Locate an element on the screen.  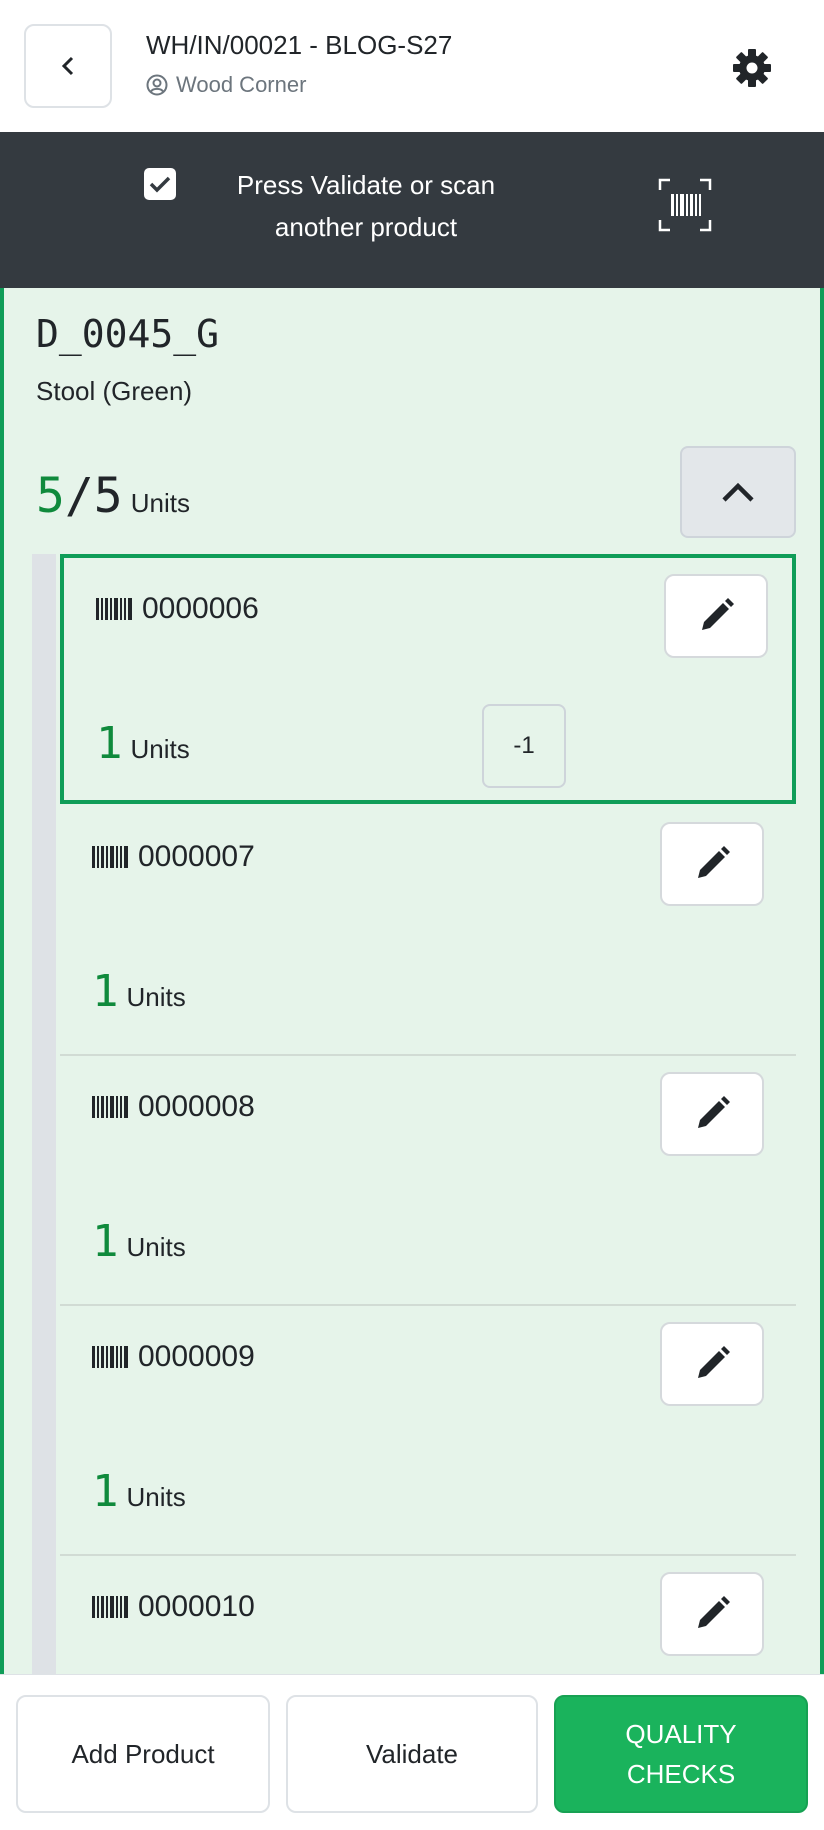
product-code: D_0045_G is located at coordinates (128, 334).